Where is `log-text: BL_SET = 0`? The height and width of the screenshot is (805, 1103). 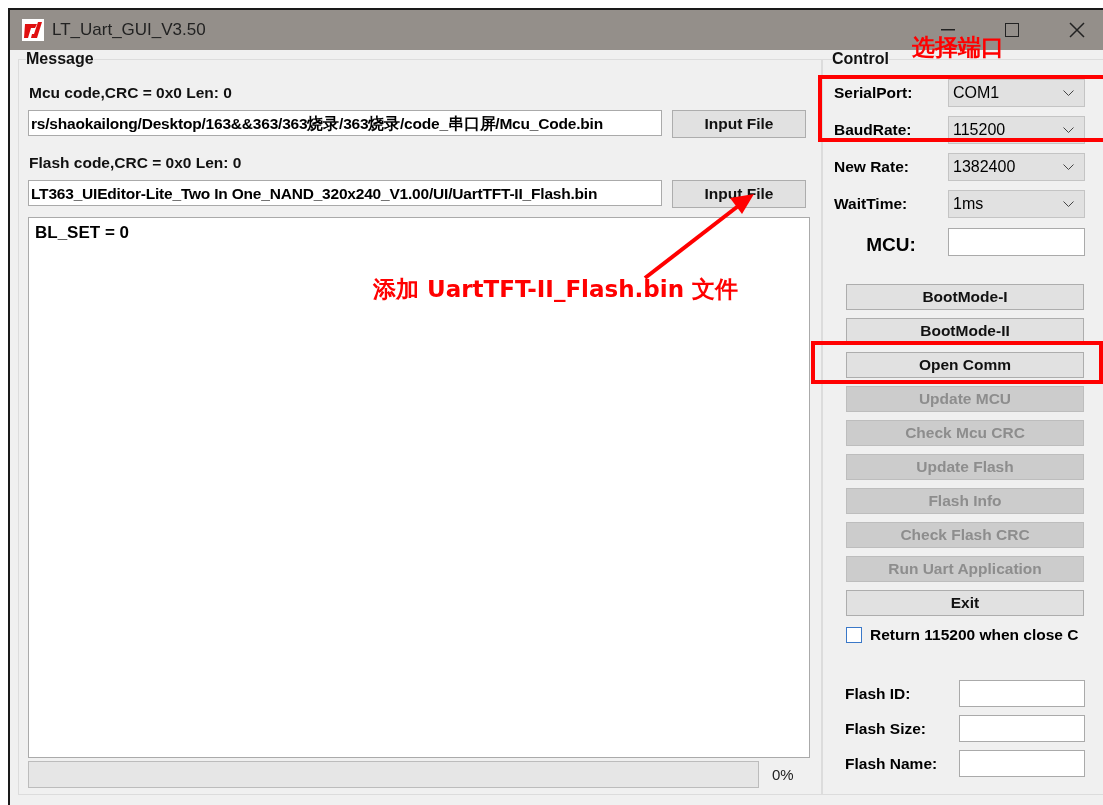
log-text: BL_SET = 0 is located at coordinates (82, 232).